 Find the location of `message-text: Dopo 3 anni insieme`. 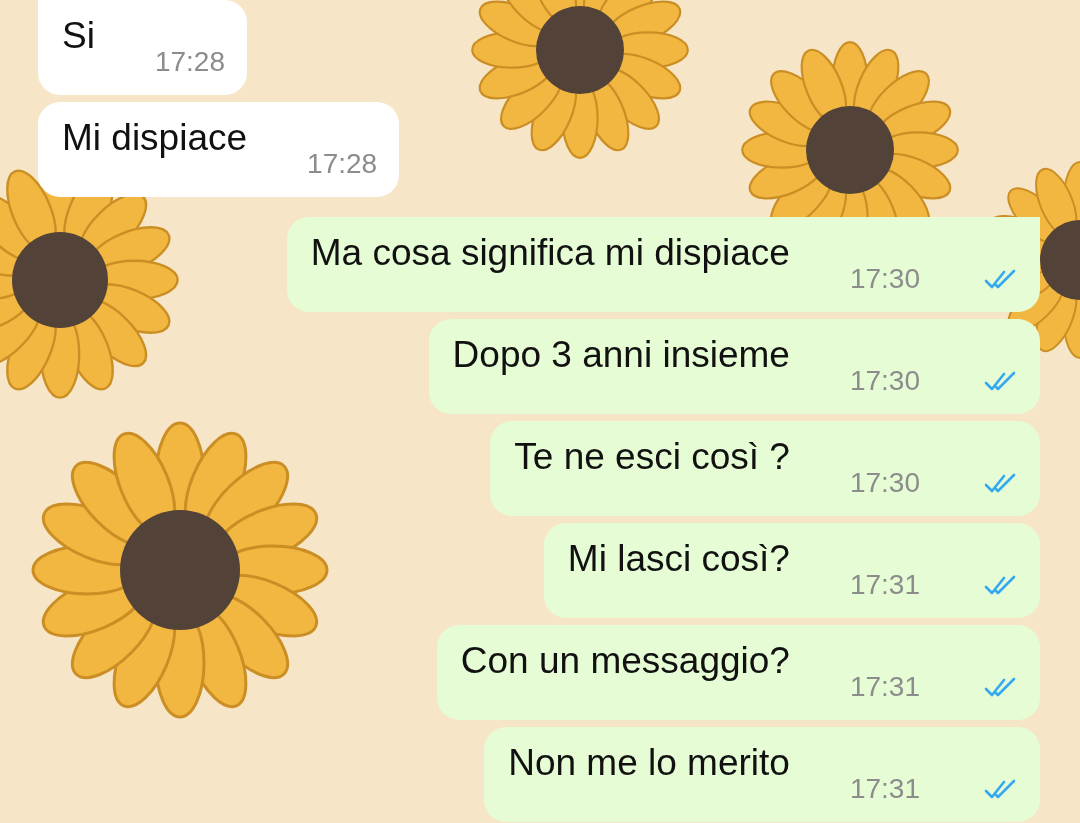

message-text: Dopo 3 anni insieme is located at coordinates (621, 355).